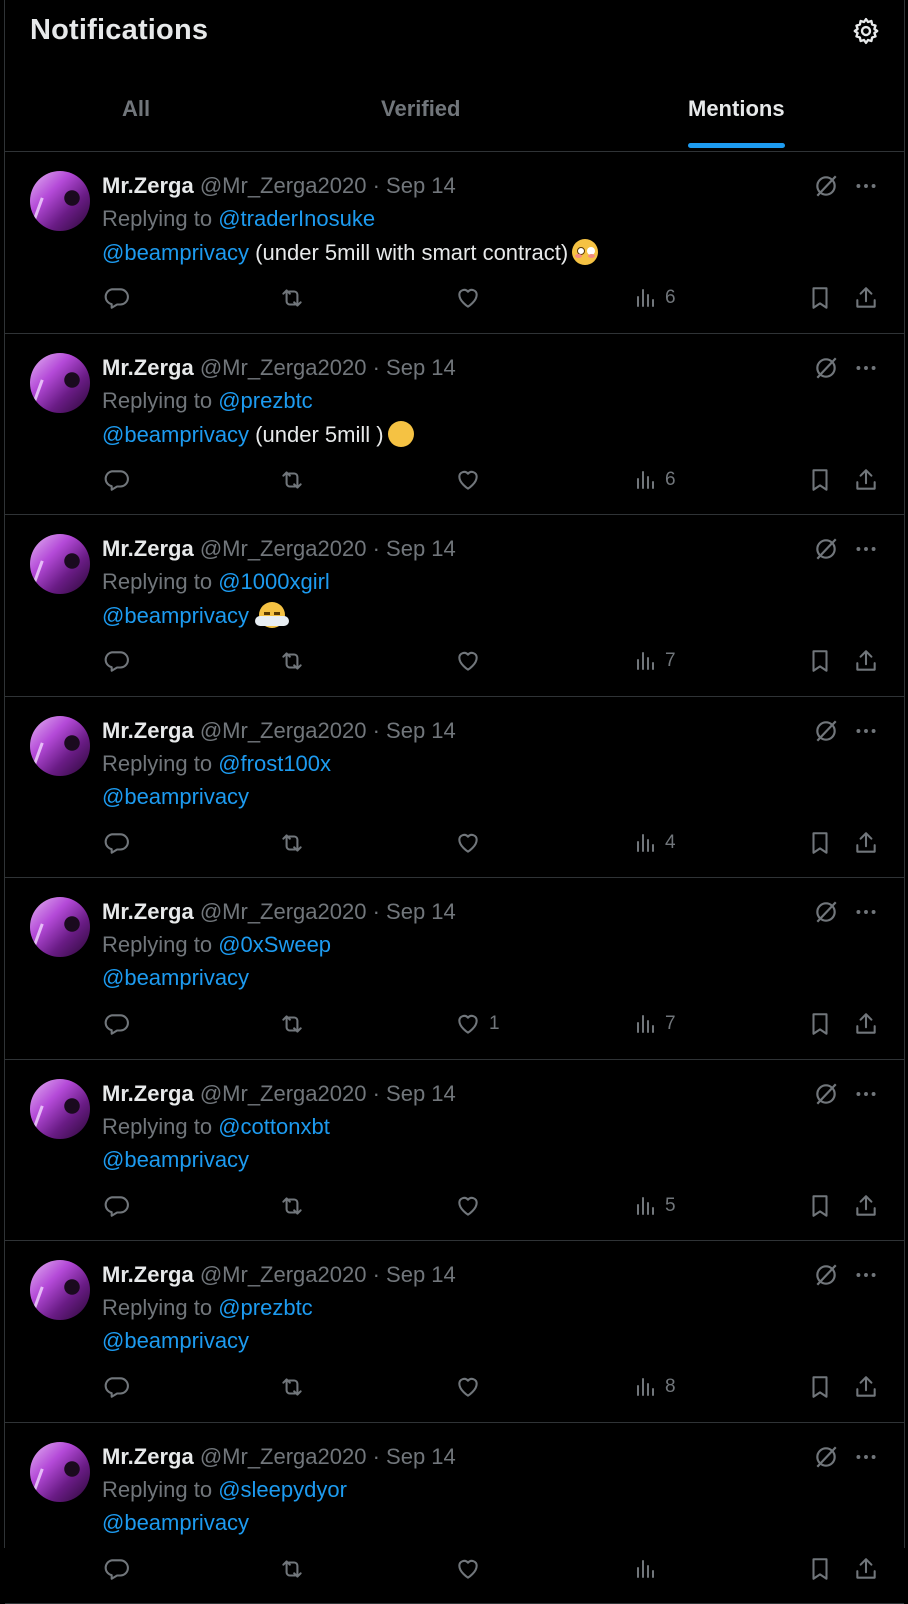 Image resolution: width=908 pixels, height=1604 pixels. I want to click on replying-to-handle: @cottonxbt, so click(274, 1126).